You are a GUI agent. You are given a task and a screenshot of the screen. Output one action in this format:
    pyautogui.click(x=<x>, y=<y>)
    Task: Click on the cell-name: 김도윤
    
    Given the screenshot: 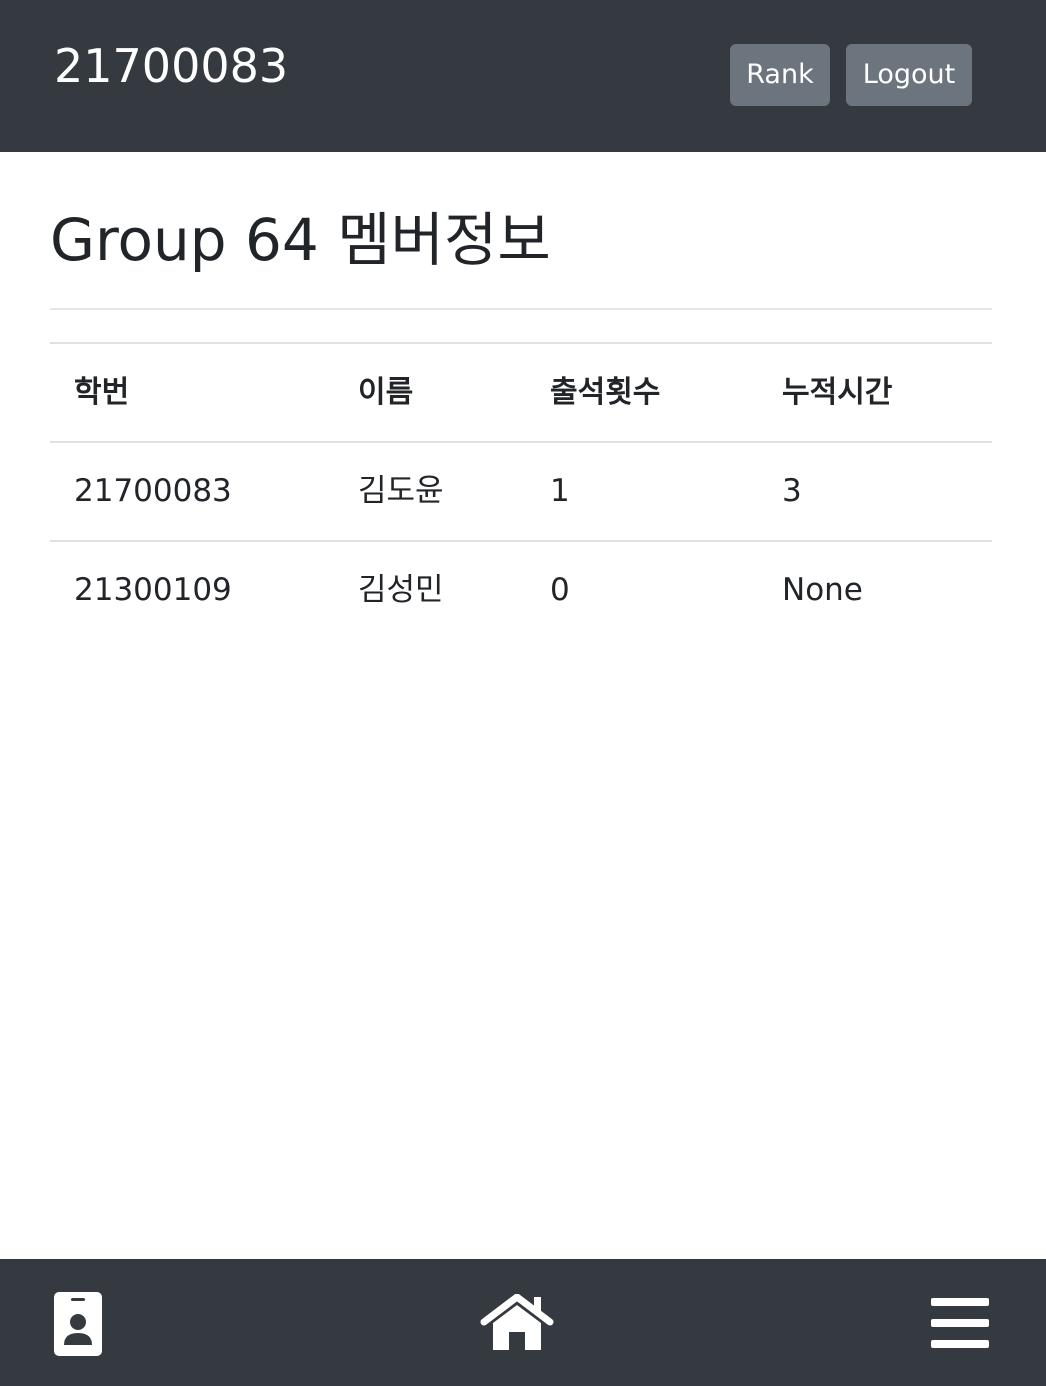 What is the action you would take?
    pyautogui.click(x=401, y=491)
    